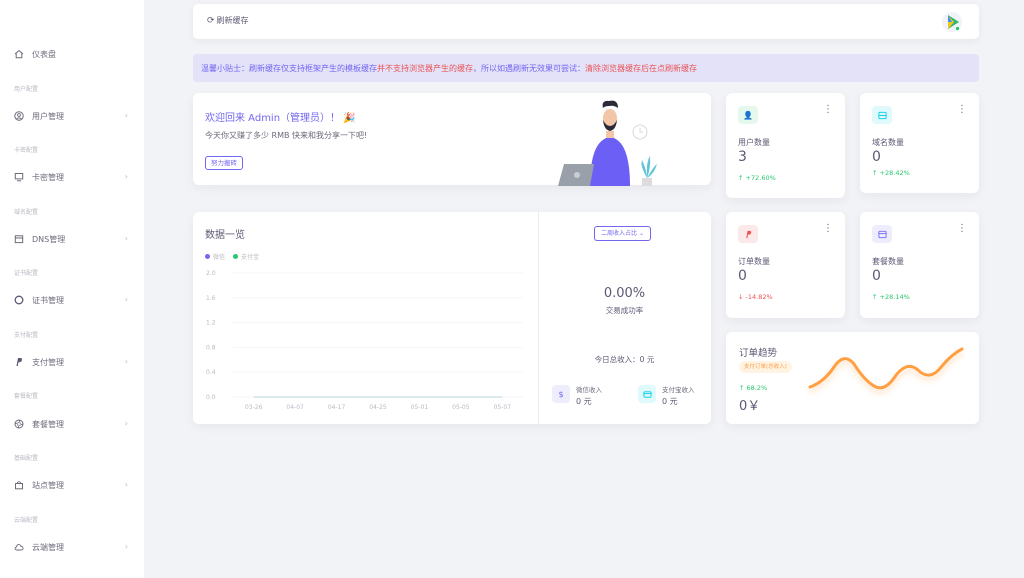 This screenshot has width=1024, height=578. I want to click on sidebar-item-packages: 套餐管理 ›, so click(73, 424).